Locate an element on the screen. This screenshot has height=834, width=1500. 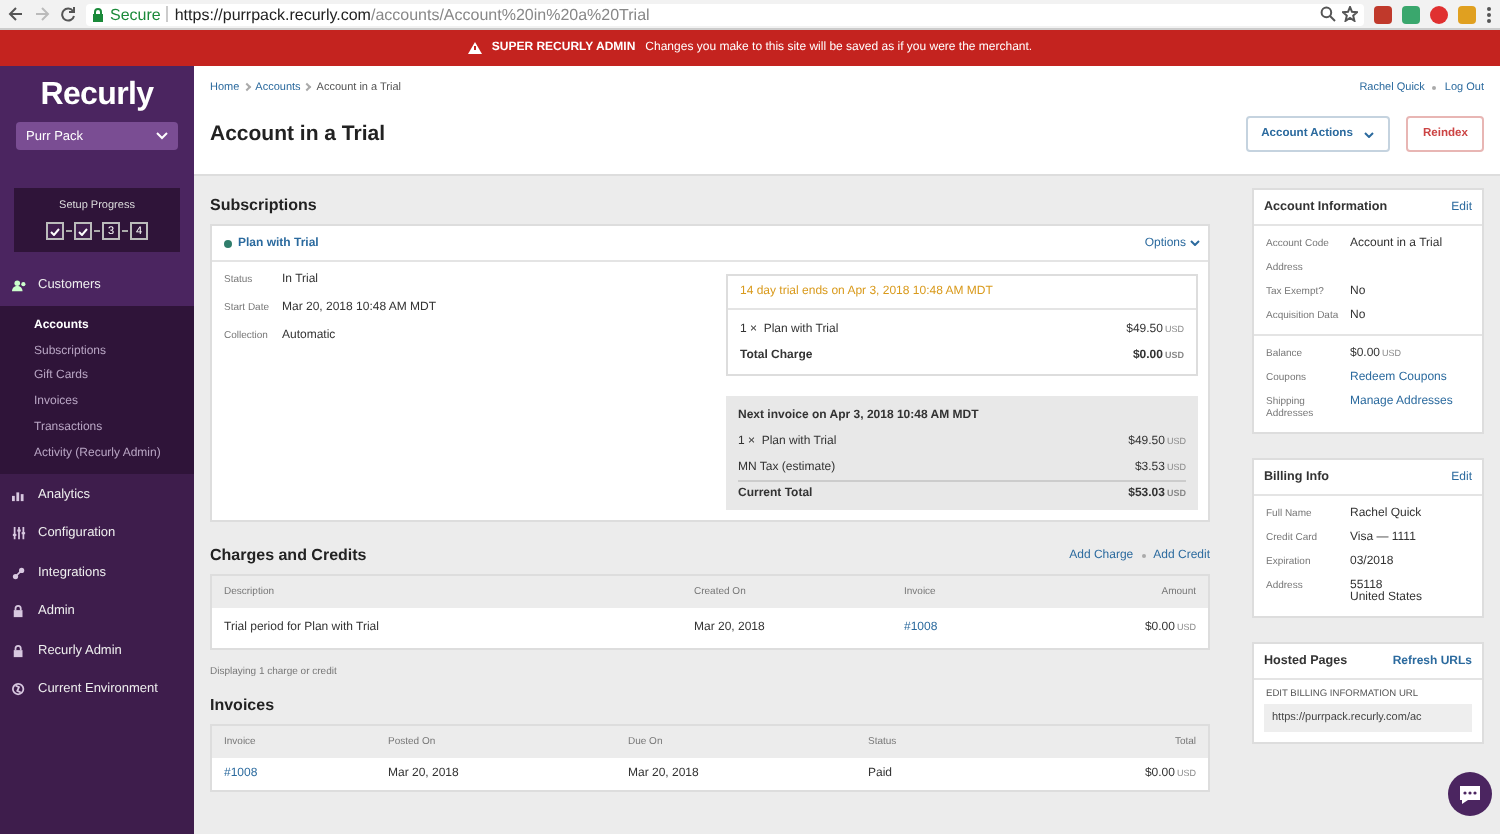
section-title: Charges and Credits is located at coordinates (288, 555).